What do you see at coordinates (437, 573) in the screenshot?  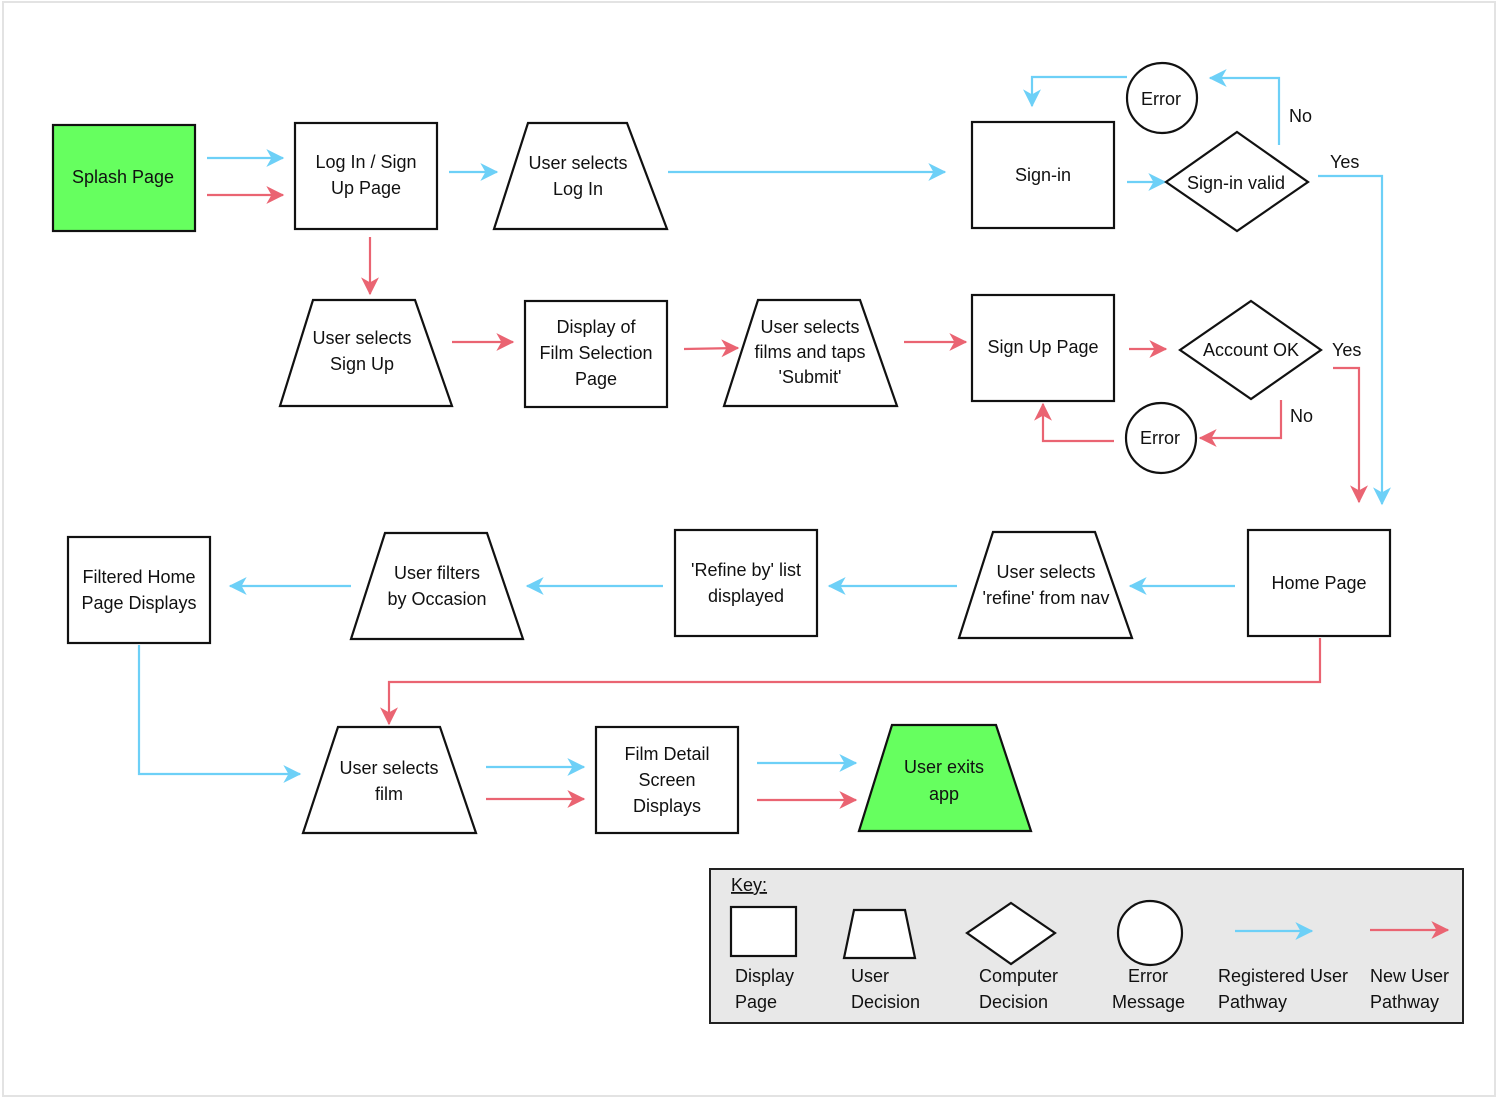 I see `node-label: User filters` at bounding box center [437, 573].